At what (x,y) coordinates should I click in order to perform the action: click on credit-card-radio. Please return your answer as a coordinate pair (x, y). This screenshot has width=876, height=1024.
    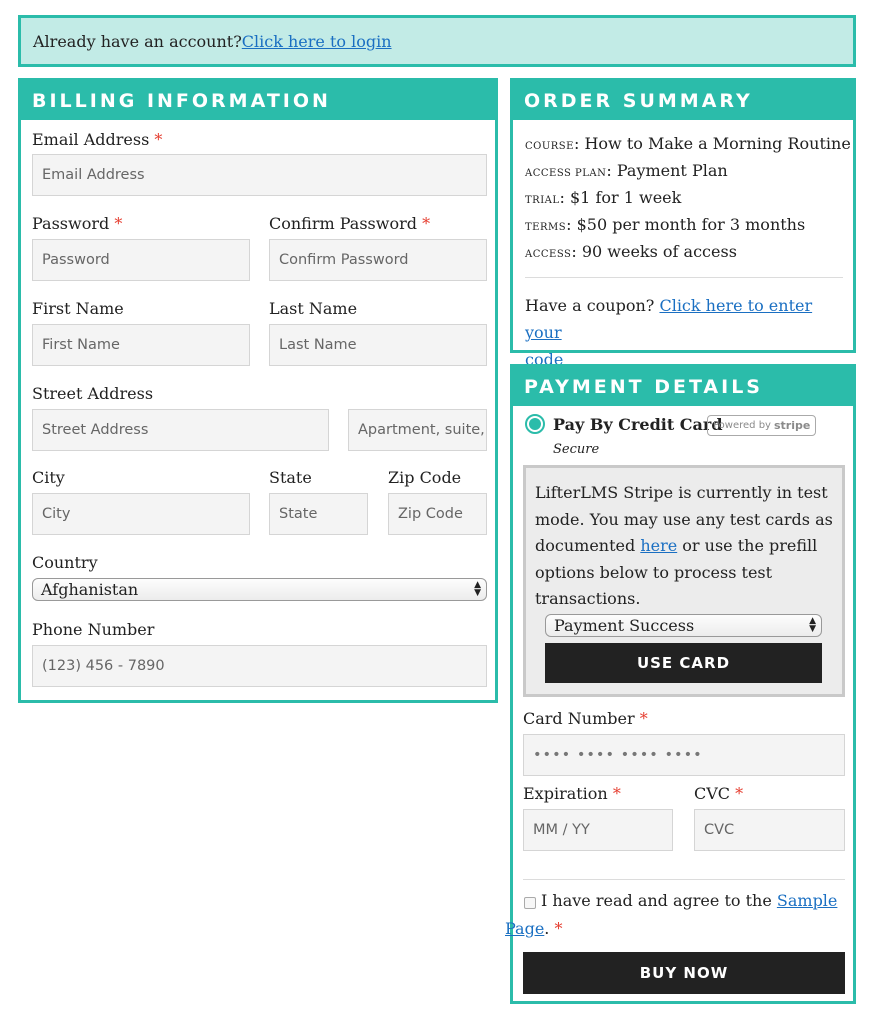
    Looking at the image, I should click on (535, 424).